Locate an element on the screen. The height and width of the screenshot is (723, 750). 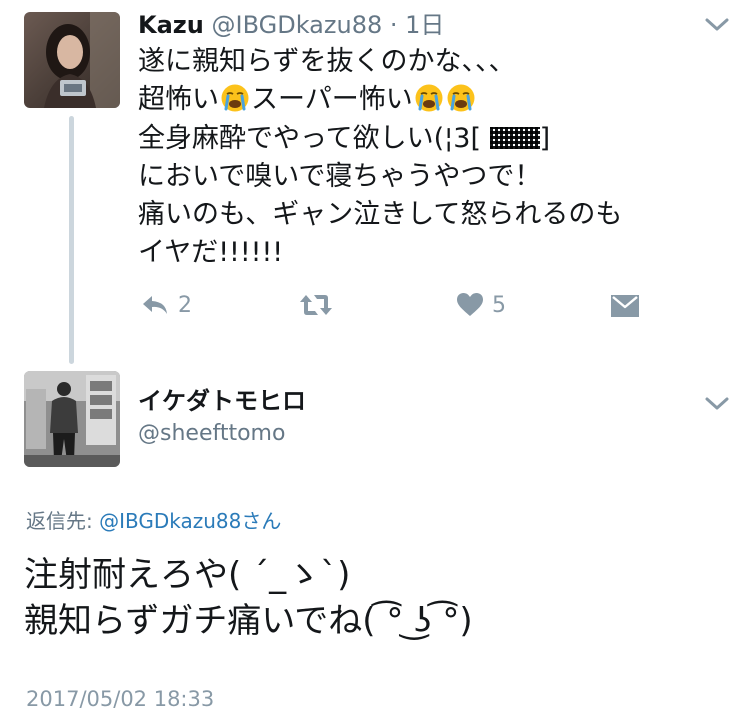
replying-to: 返信先: @IBGDkazu88さん is located at coordinates (153, 521).